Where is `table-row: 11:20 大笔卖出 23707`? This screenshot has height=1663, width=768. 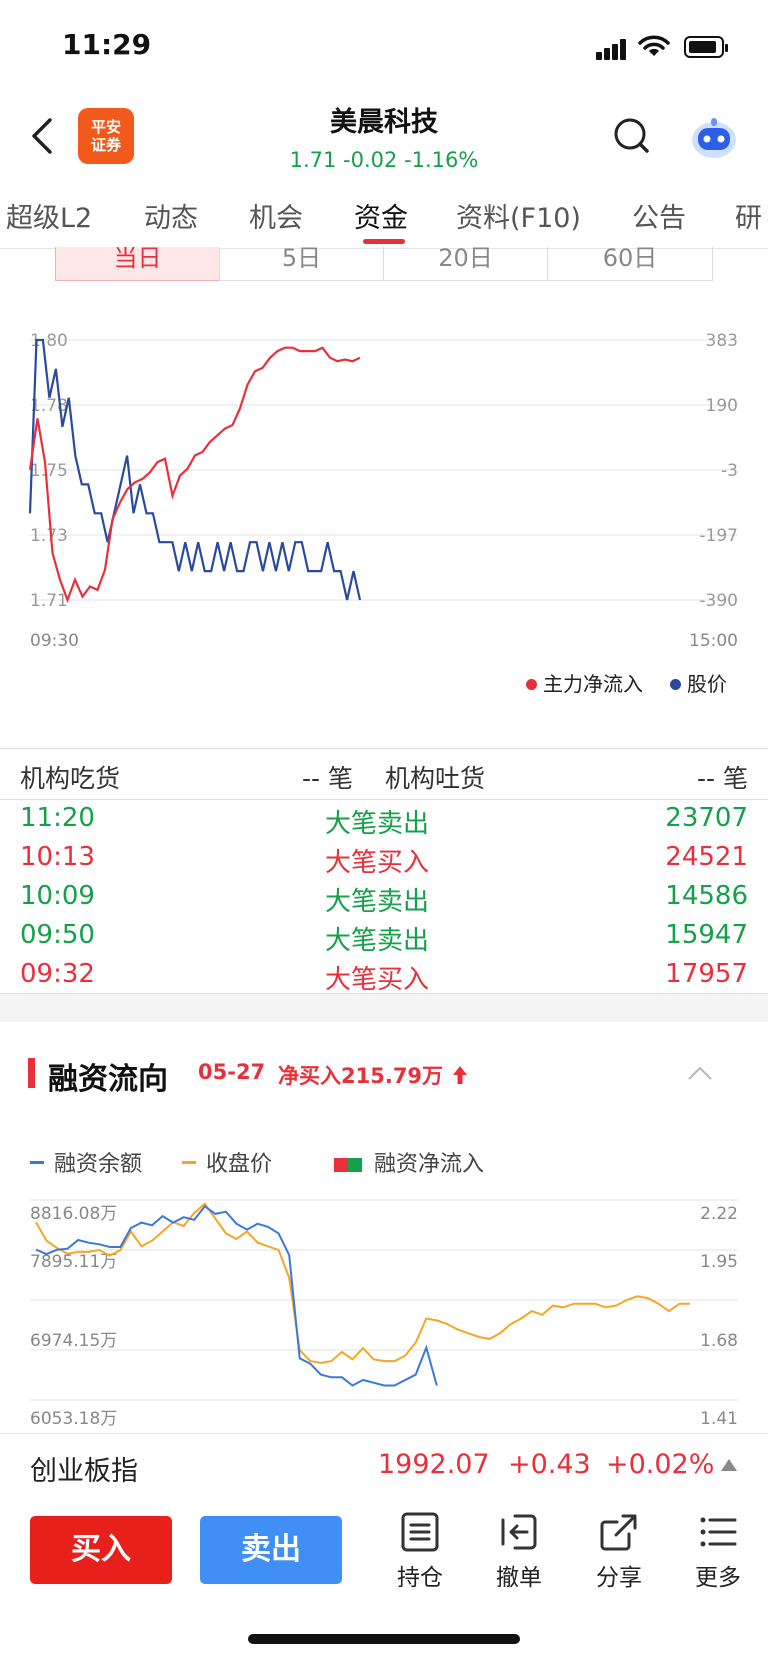
table-row: 11:20 大笔卖出 23707 is located at coordinates (384, 822).